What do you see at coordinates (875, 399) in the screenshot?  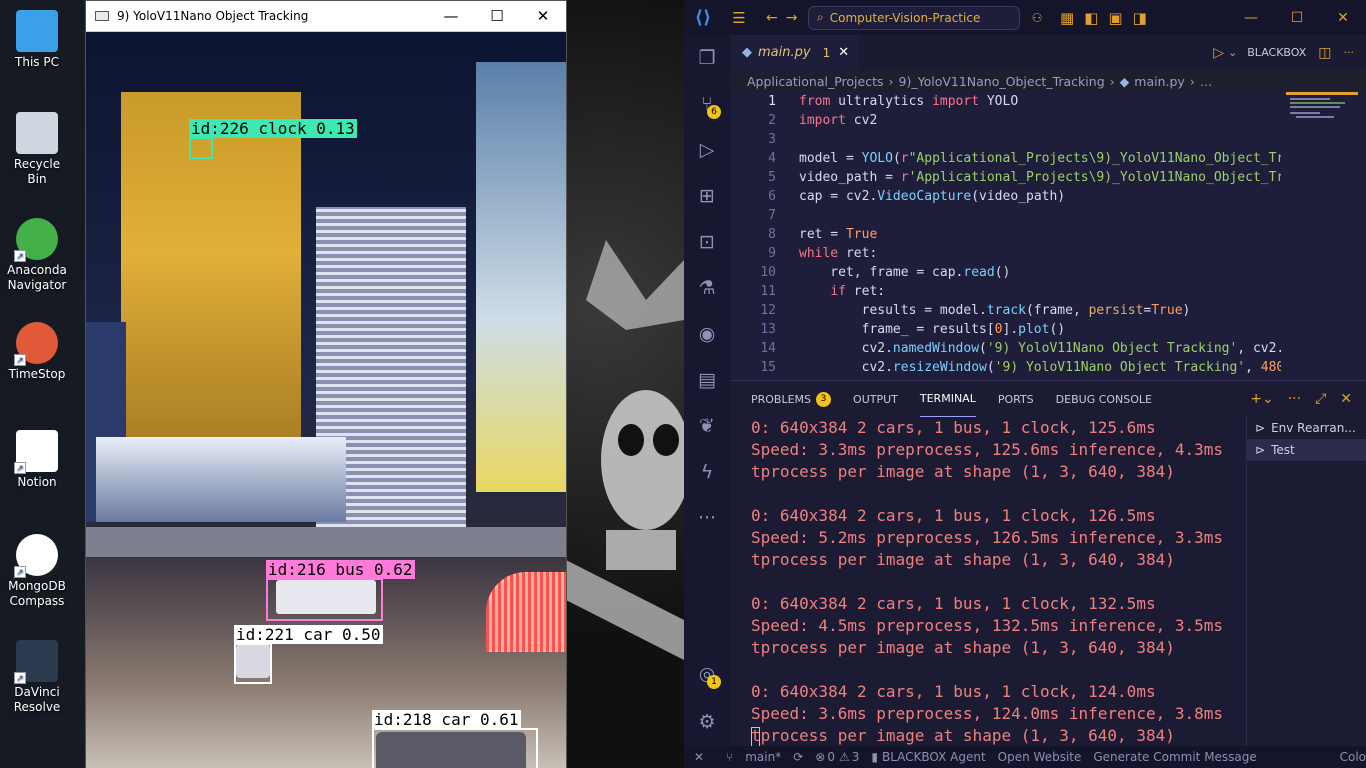 I see `tab-output: OUTPUT` at bounding box center [875, 399].